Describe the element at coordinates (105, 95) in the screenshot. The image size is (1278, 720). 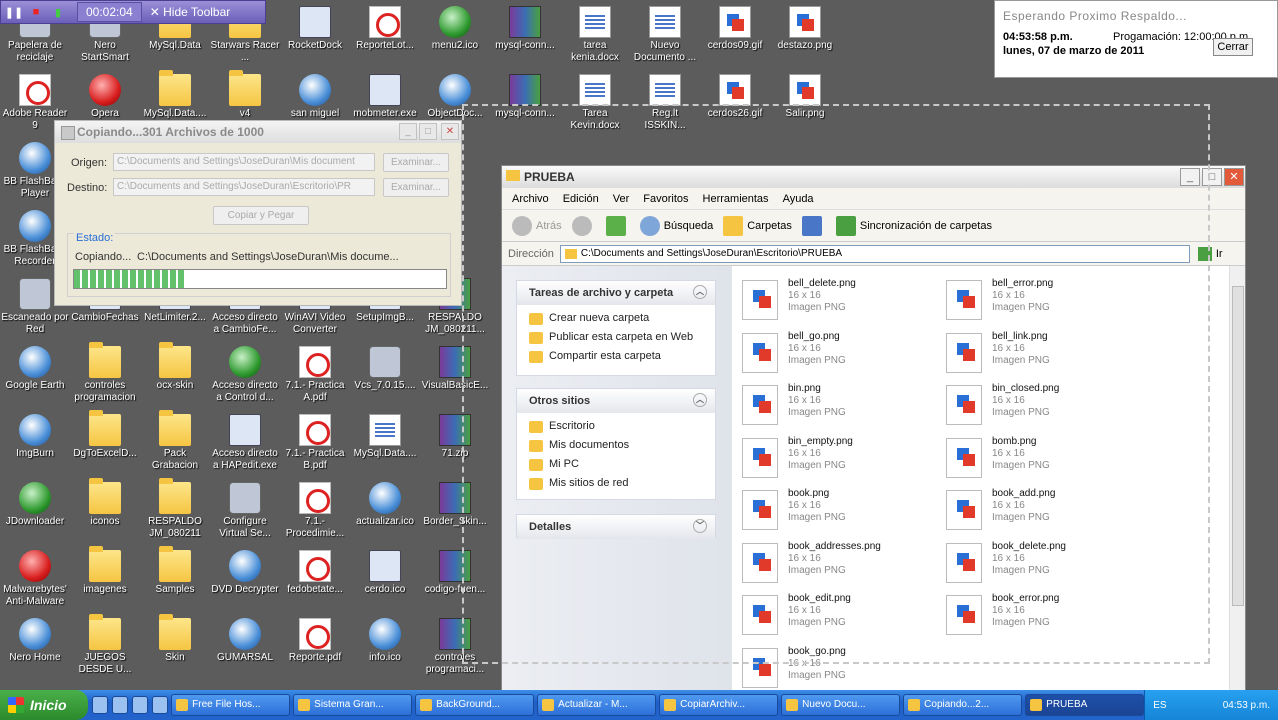
I see `desktop-icon: Opera` at that location.